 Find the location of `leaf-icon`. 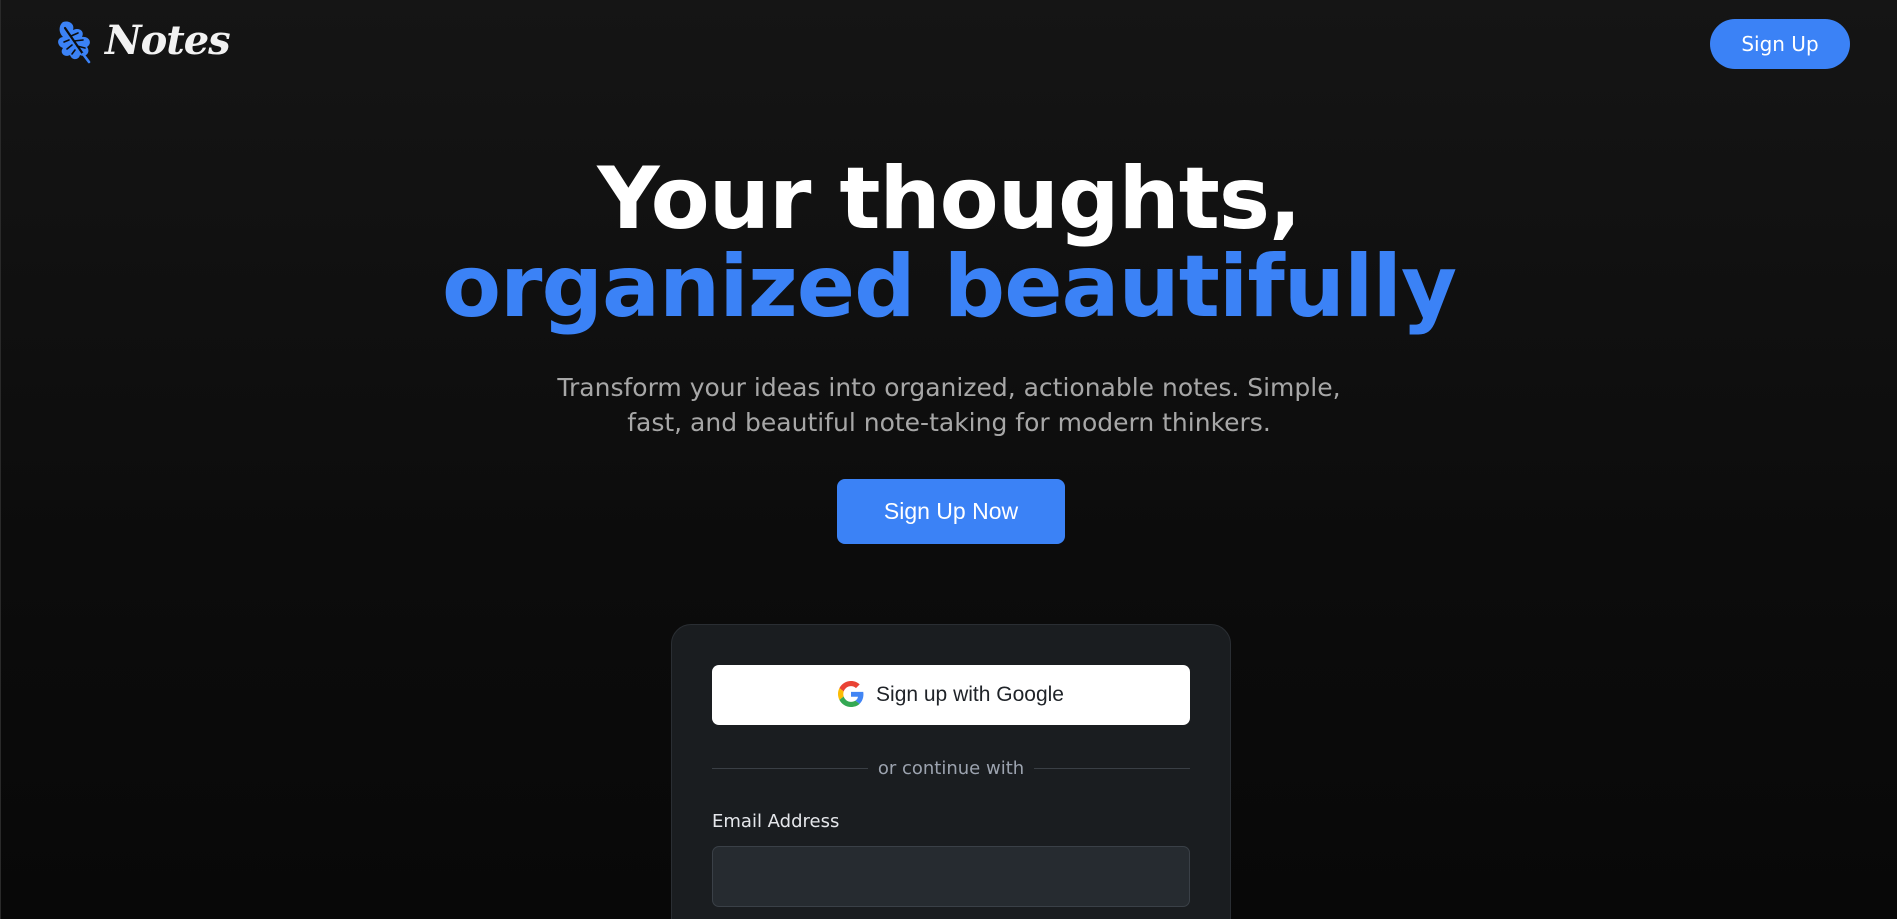

leaf-icon is located at coordinates (74, 41).